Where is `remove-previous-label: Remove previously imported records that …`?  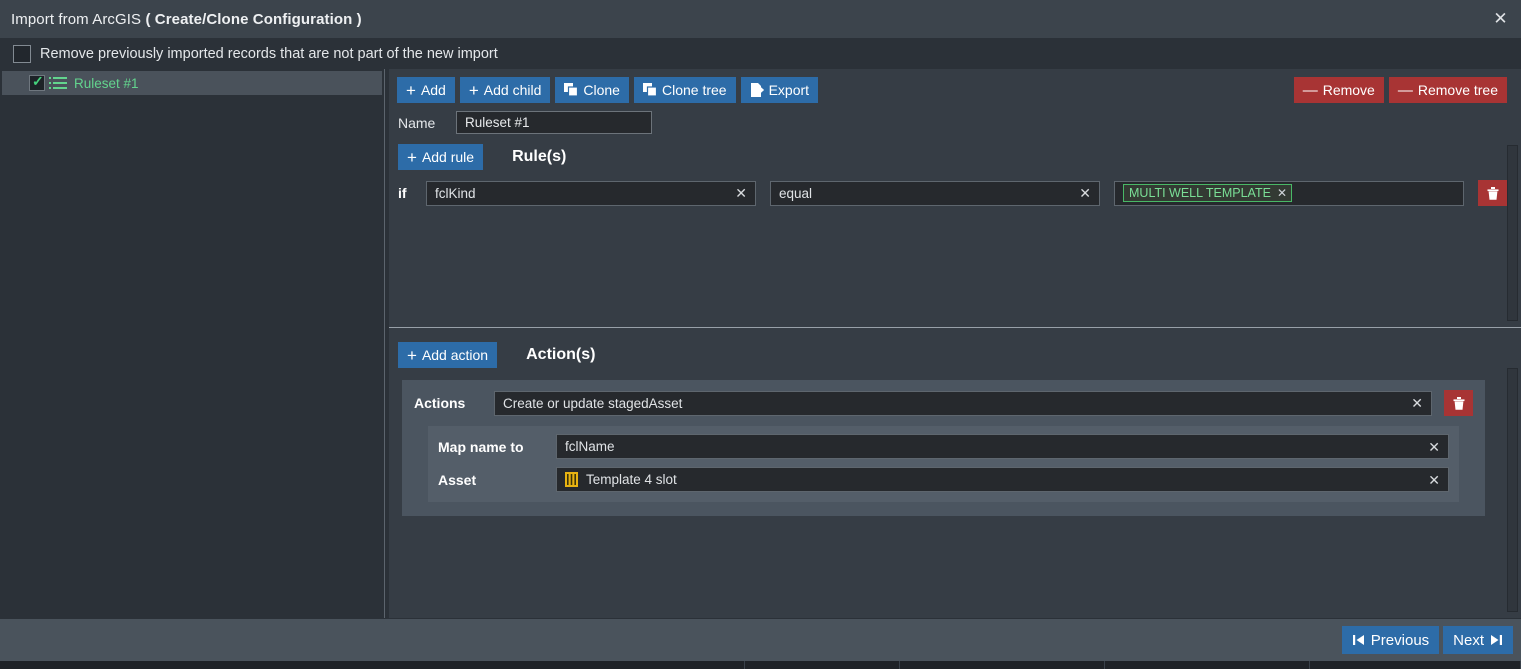
remove-previous-label: Remove previously imported records that … is located at coordinates (269, 54).